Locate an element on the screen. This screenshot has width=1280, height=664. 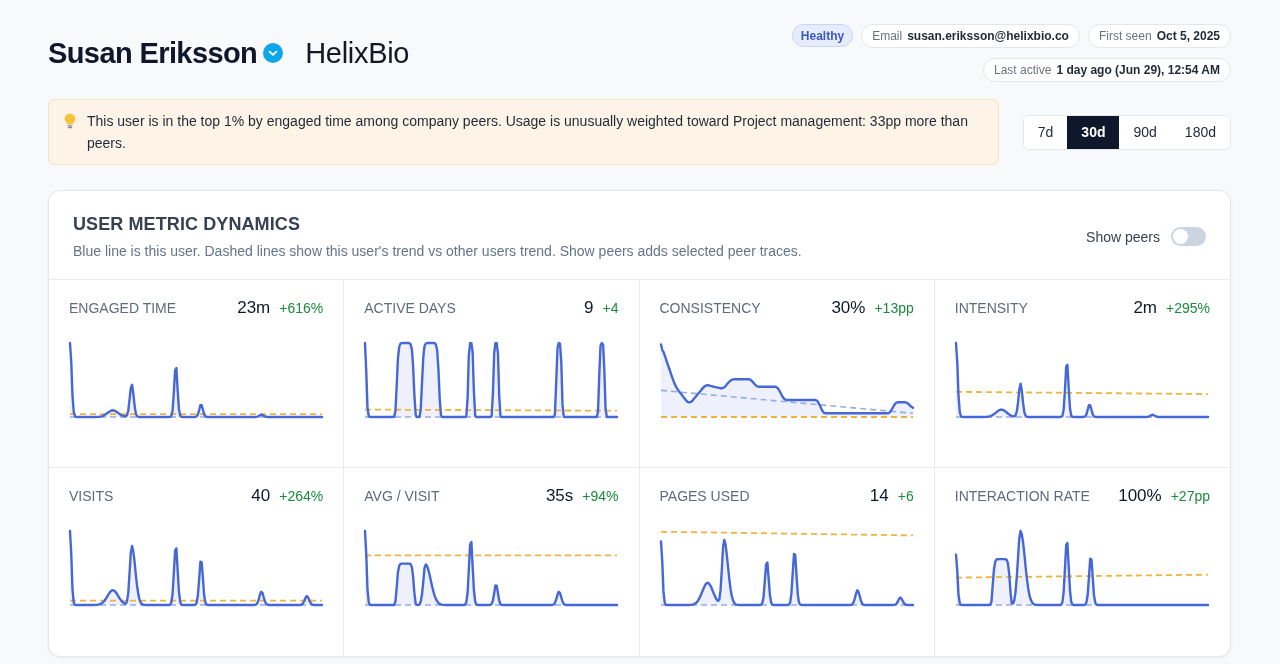
metric-delta: +6 is located at coordinates (905, 496).